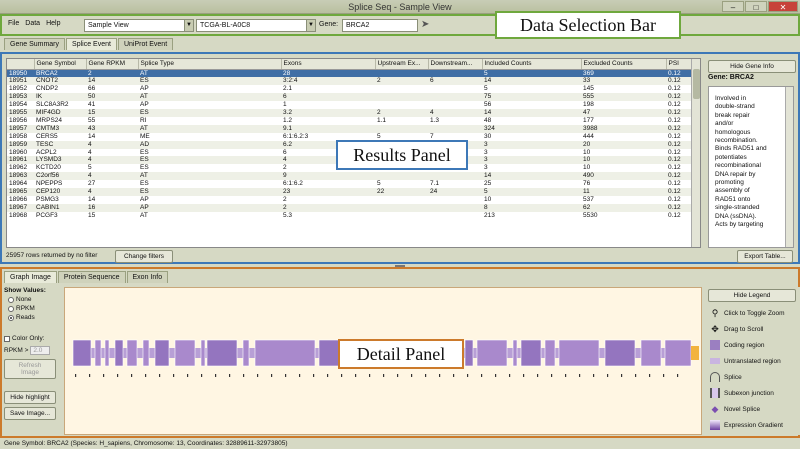  What do you see at coordinates (21, 64) in the screenshot?
I see `column-header` at bounding box center [21, 64].